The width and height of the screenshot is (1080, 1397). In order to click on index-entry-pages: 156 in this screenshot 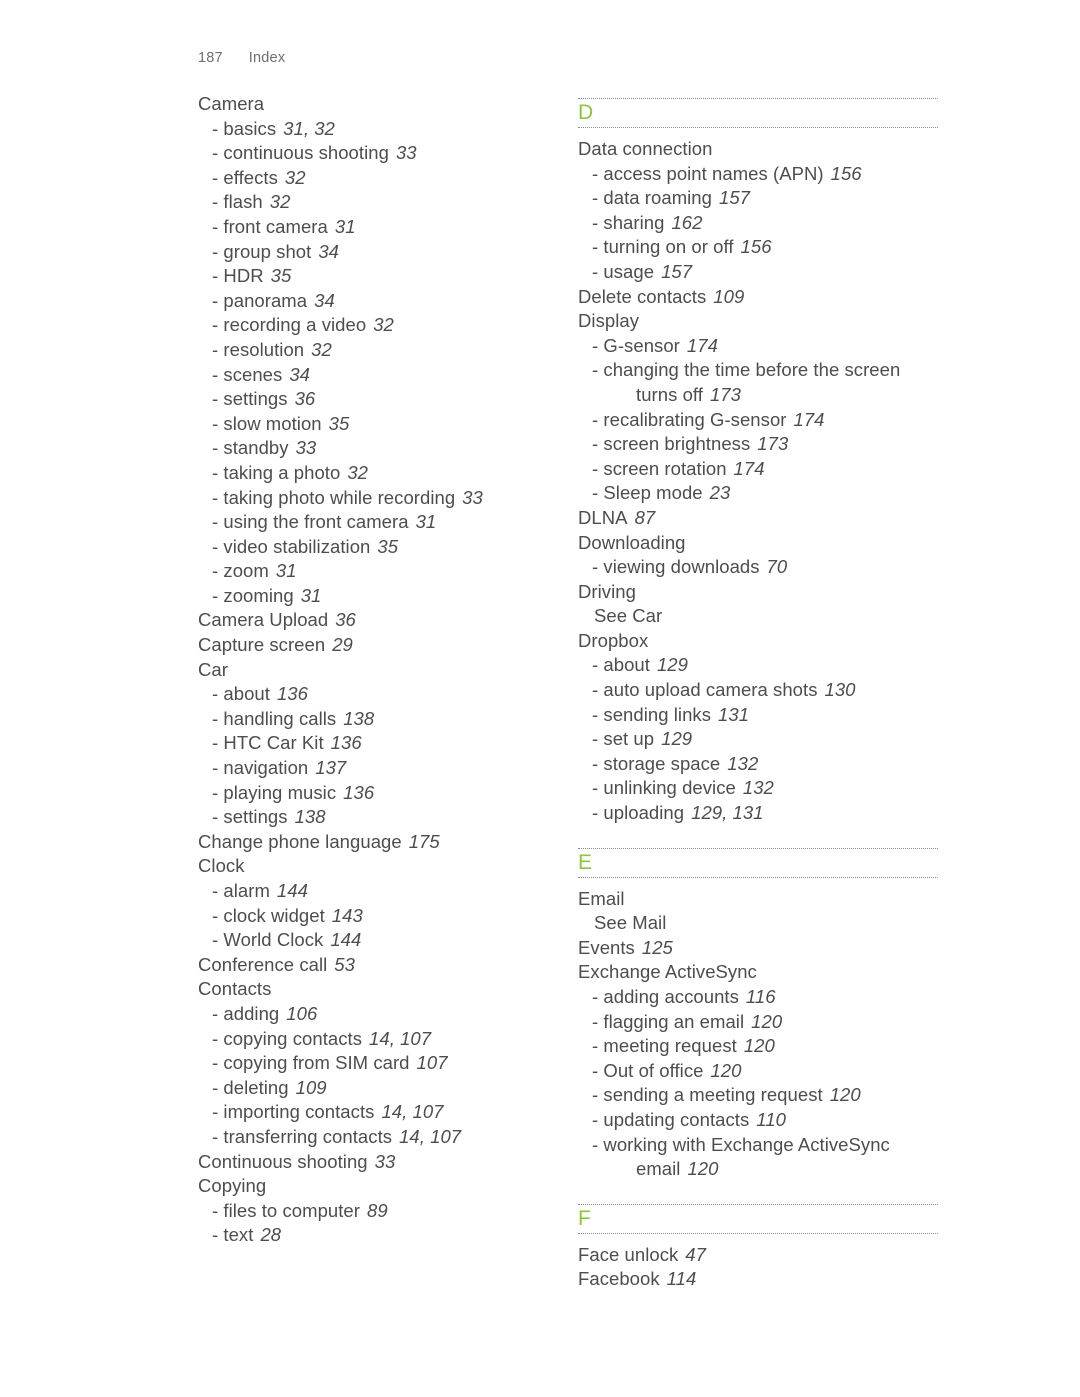, I will do `click(846, 173)`.